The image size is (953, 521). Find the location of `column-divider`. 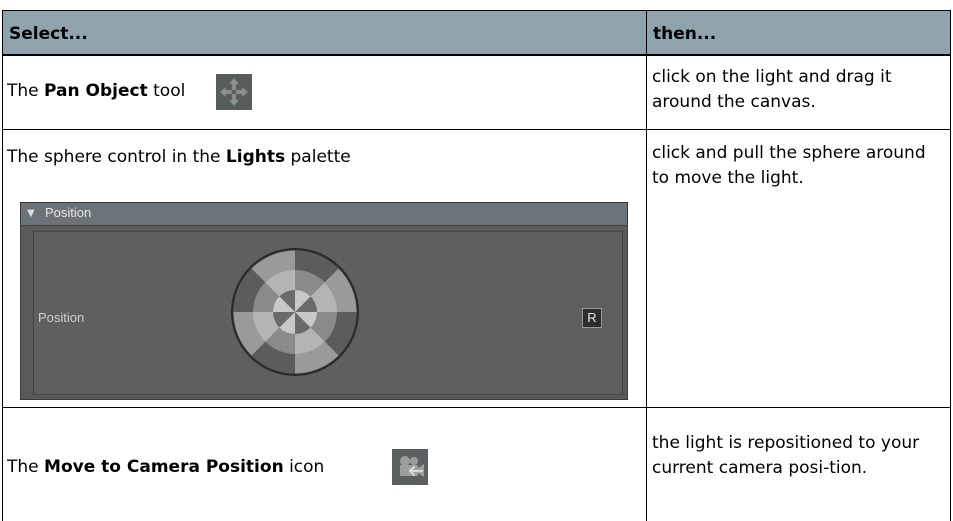

column-divider is located at coordinates (646, 265).